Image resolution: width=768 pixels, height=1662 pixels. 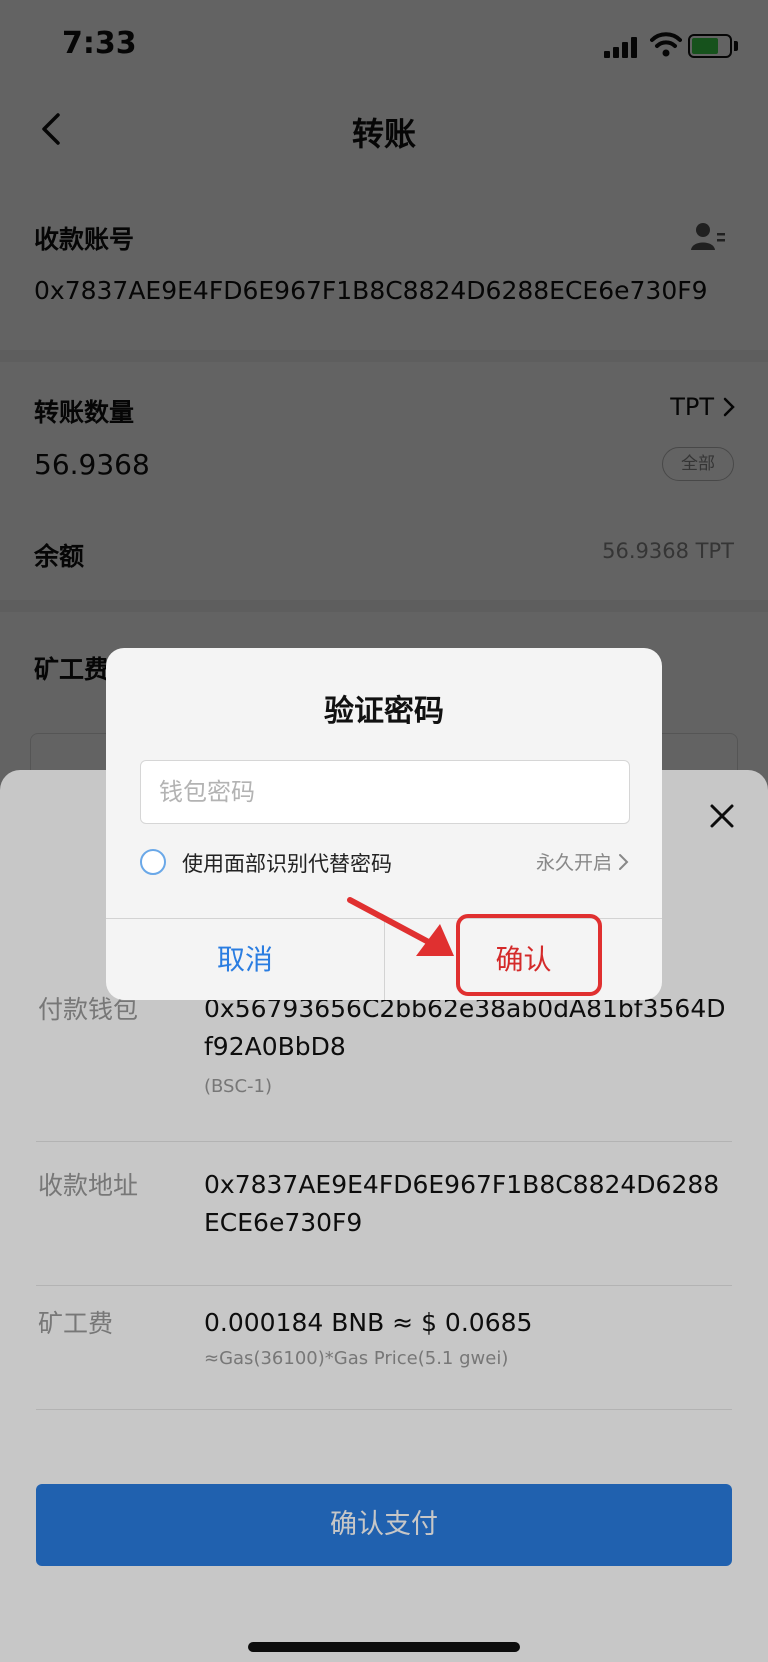 I want to click on chevron-right-icon, so click(x=624, y=861).